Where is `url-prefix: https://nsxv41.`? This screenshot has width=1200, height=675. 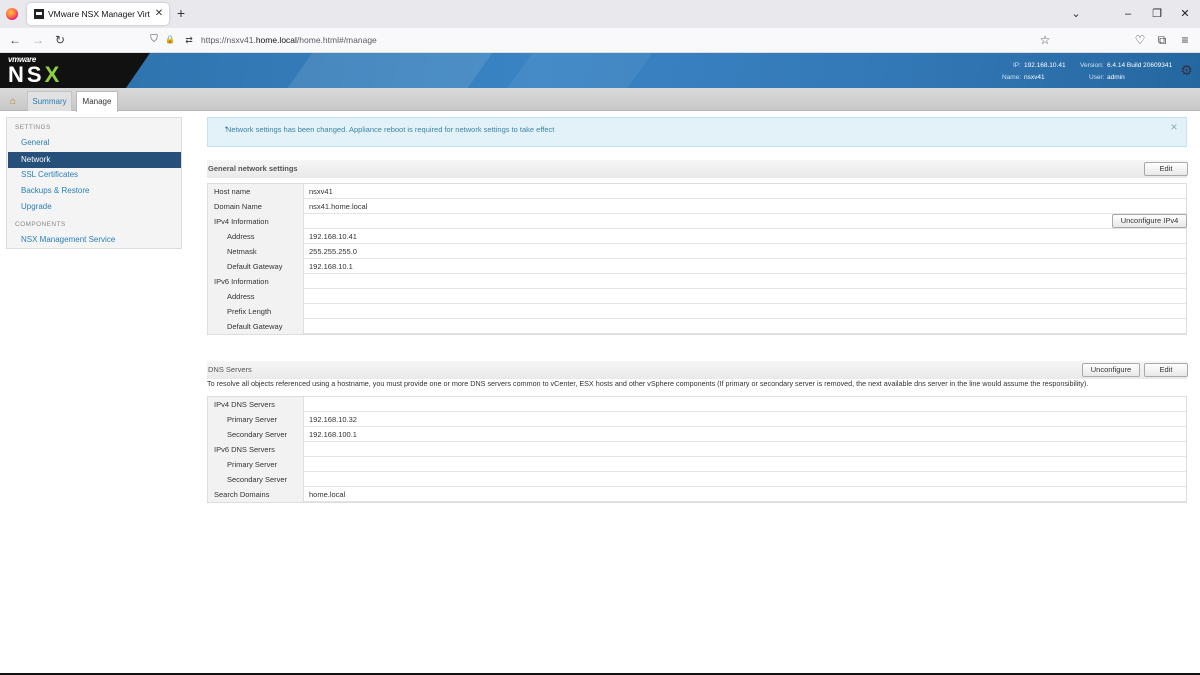
url-prefix: https://nsxv41. is located at coordinates (228, 40).